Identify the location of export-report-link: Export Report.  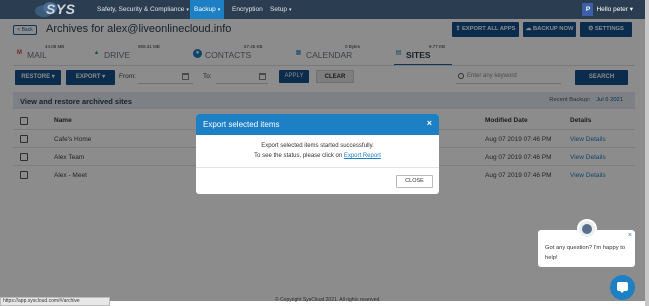
(362, 156).